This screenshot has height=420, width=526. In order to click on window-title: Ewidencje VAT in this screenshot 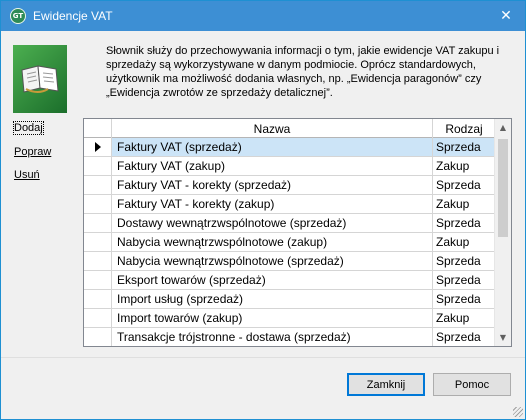, I will do `click(73, 16)`.